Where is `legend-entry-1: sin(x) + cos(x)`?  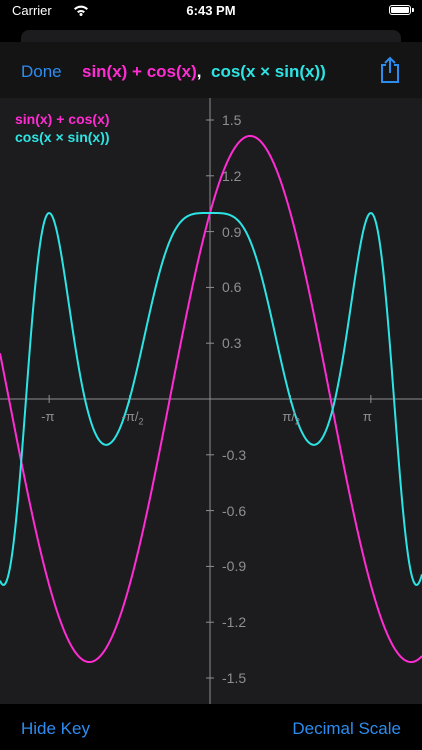 legend-entry-1: sin(x) + cos(x) is located at coordinates (62, 119).